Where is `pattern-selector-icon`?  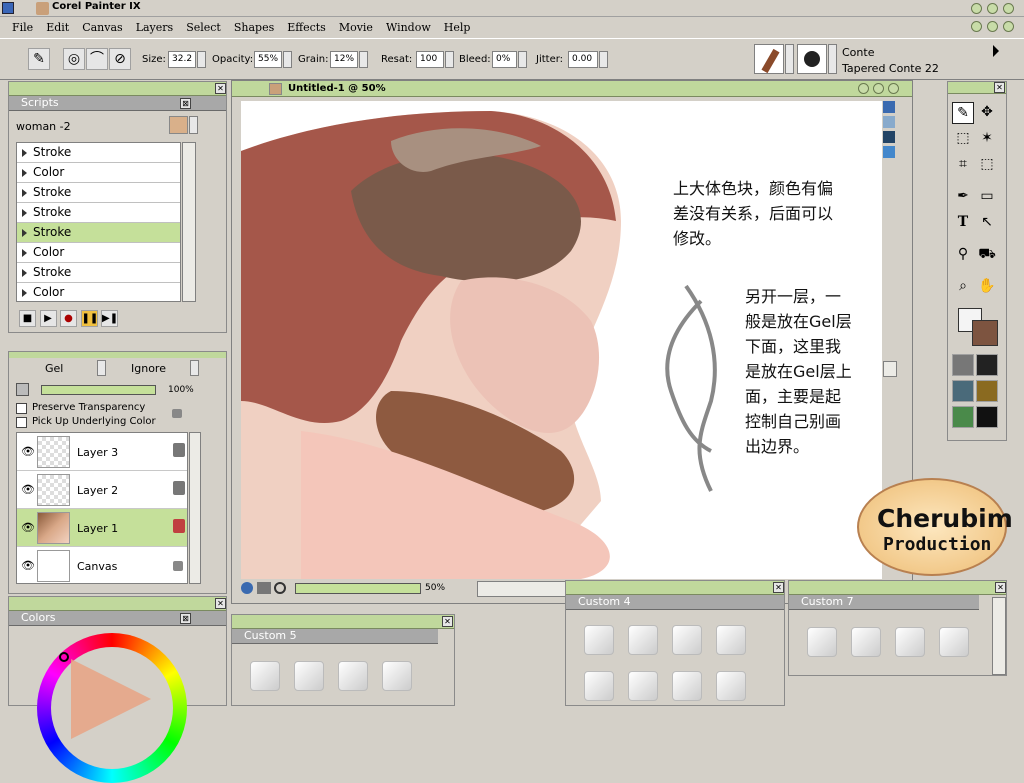
pattern-selector-icon is located at coordinates (963, 391).